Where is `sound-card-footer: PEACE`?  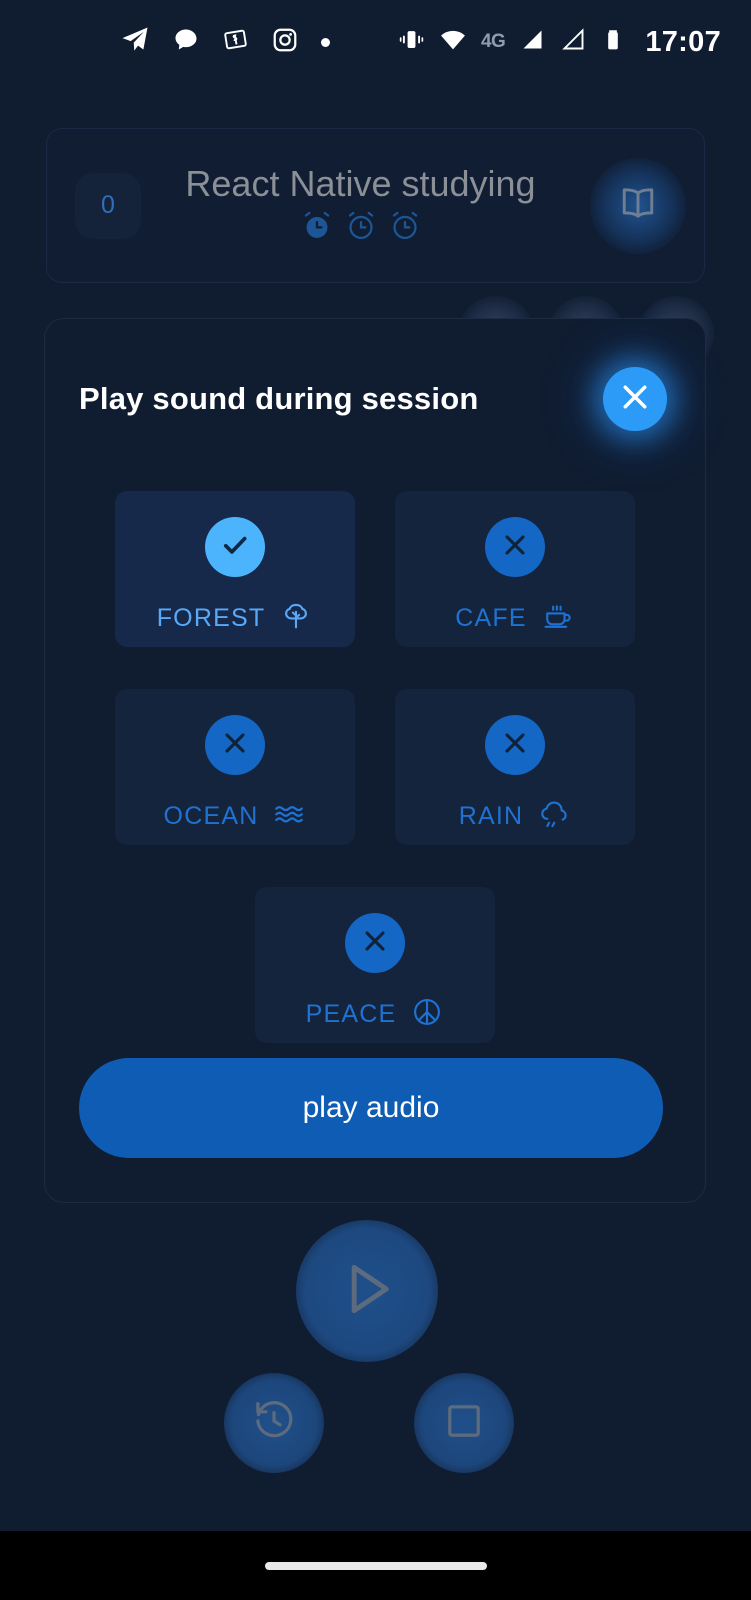 sound-card-footer: PEACE is located at coordinates (375, 1014).